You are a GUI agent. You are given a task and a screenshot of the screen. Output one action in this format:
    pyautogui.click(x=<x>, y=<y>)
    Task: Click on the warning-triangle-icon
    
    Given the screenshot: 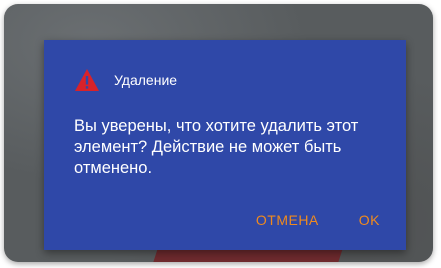 What is the action you would take?
    pyautogui.click(x=87, y=80)
    